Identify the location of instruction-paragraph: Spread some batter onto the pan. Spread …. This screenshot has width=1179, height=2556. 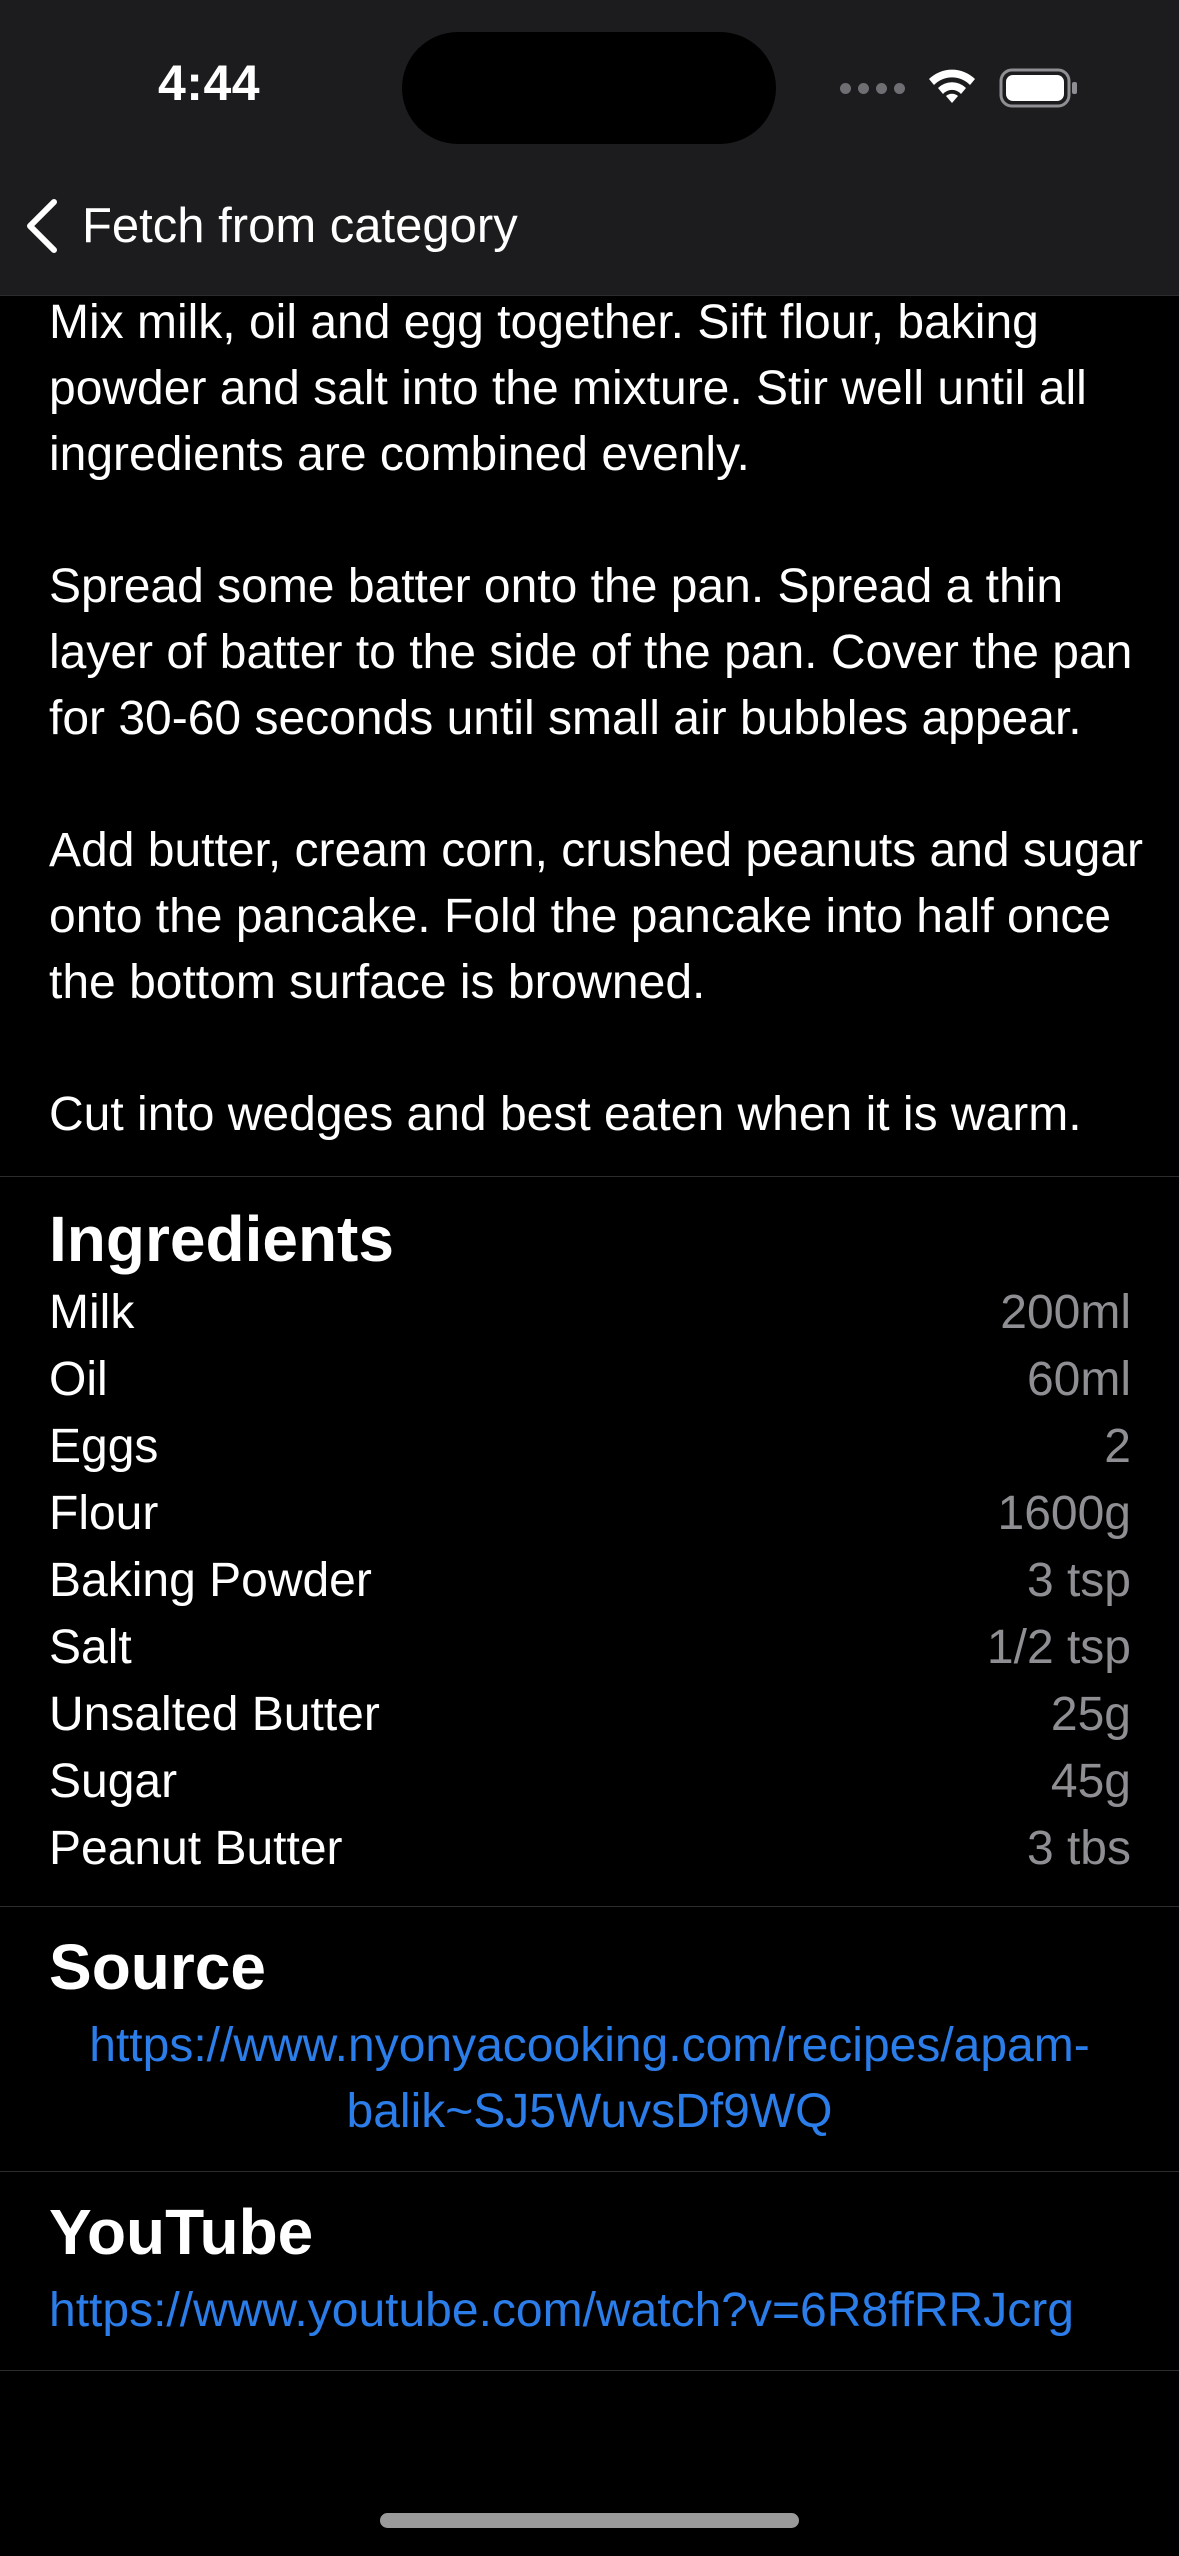
(591, 652).